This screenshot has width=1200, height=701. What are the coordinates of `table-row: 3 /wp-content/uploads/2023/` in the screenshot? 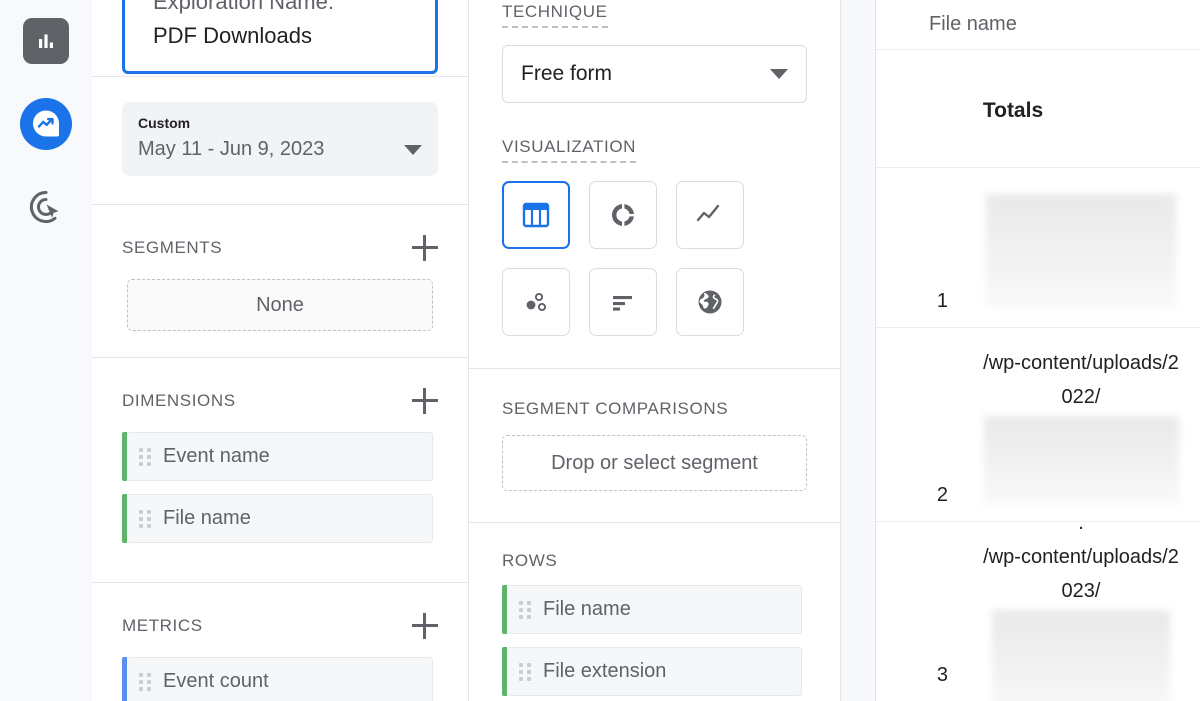 It's located at (1038, 611).